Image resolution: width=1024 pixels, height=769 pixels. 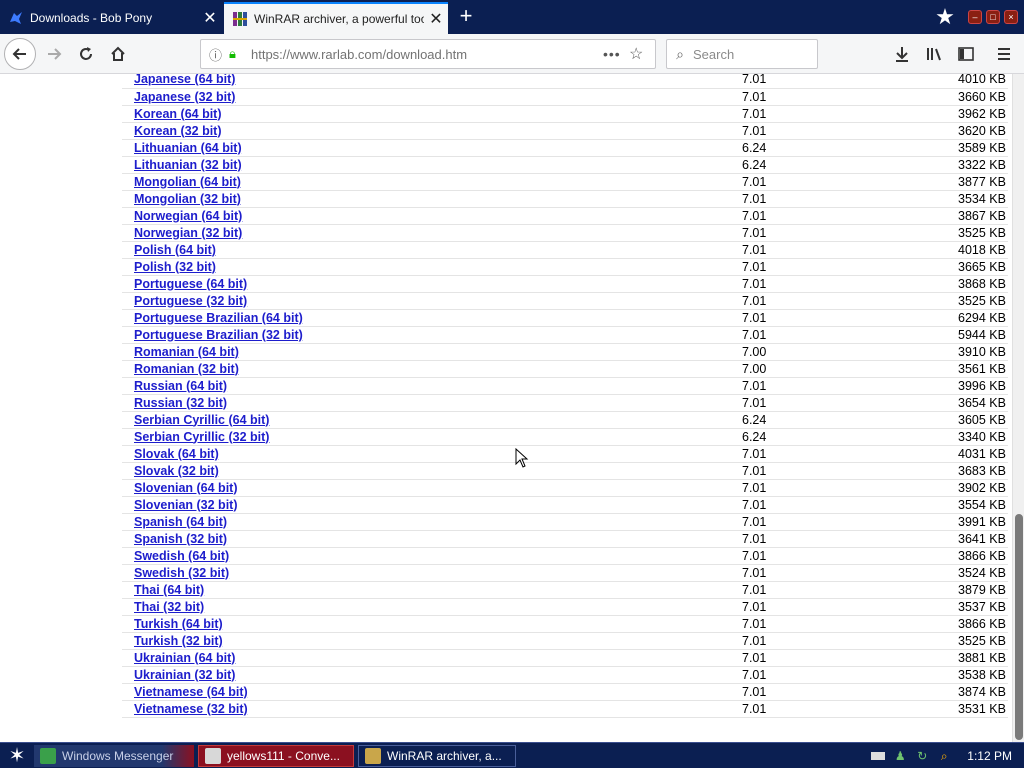 I want to click on chat-icon, so click(x=213, y=755).